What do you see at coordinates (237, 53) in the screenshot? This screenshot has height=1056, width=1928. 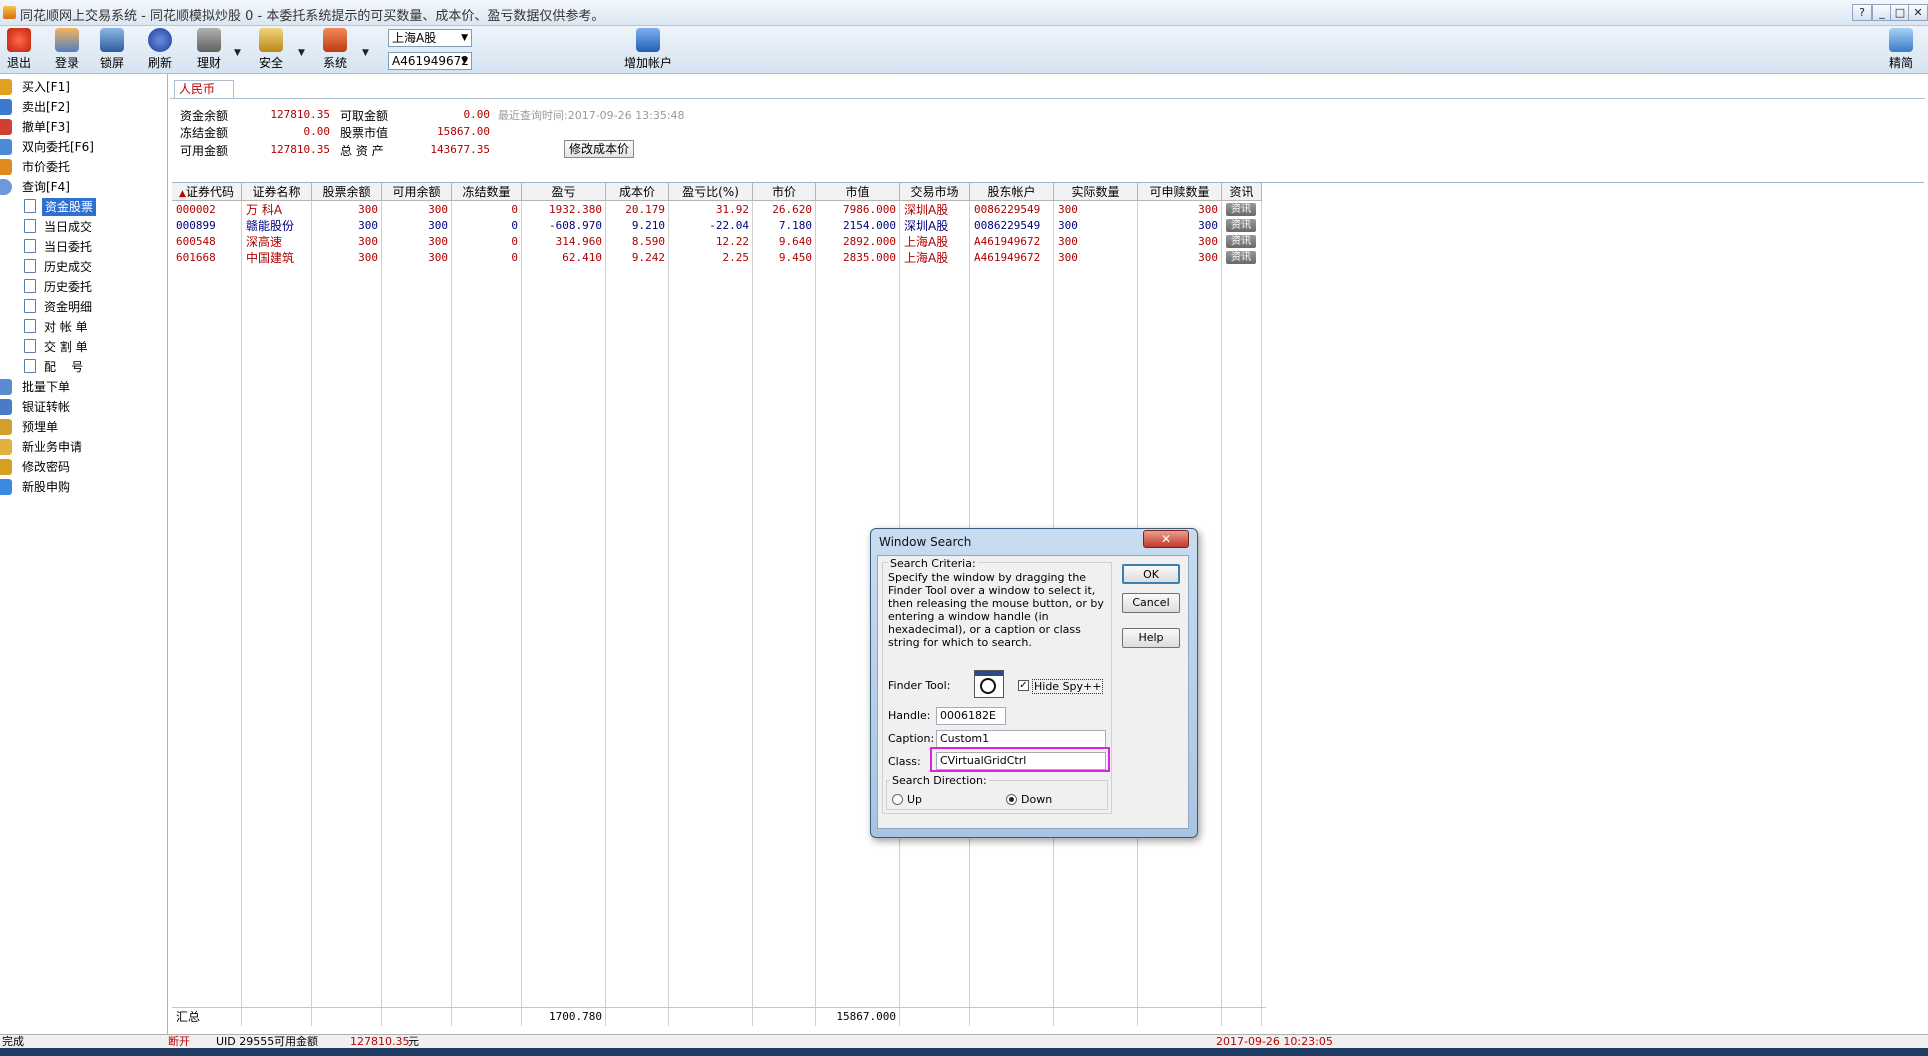 I see `finance-dropdown-icon: ▼` at bounding box center [237, 53].